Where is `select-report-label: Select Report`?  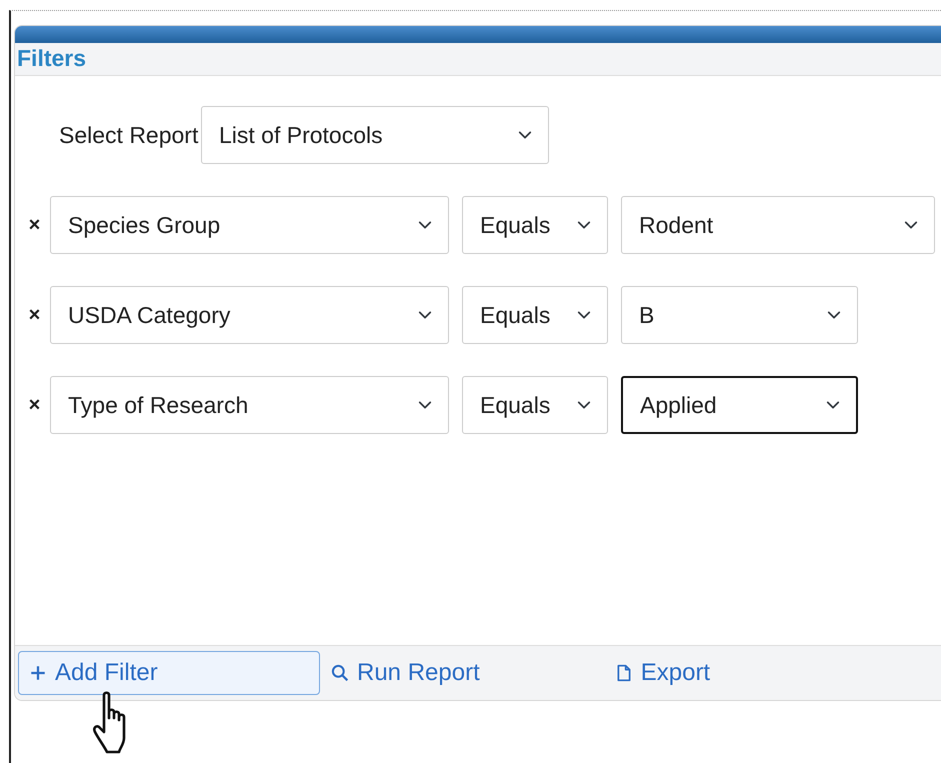 select-report-label: Select Report is located at coordinates (129, 135).